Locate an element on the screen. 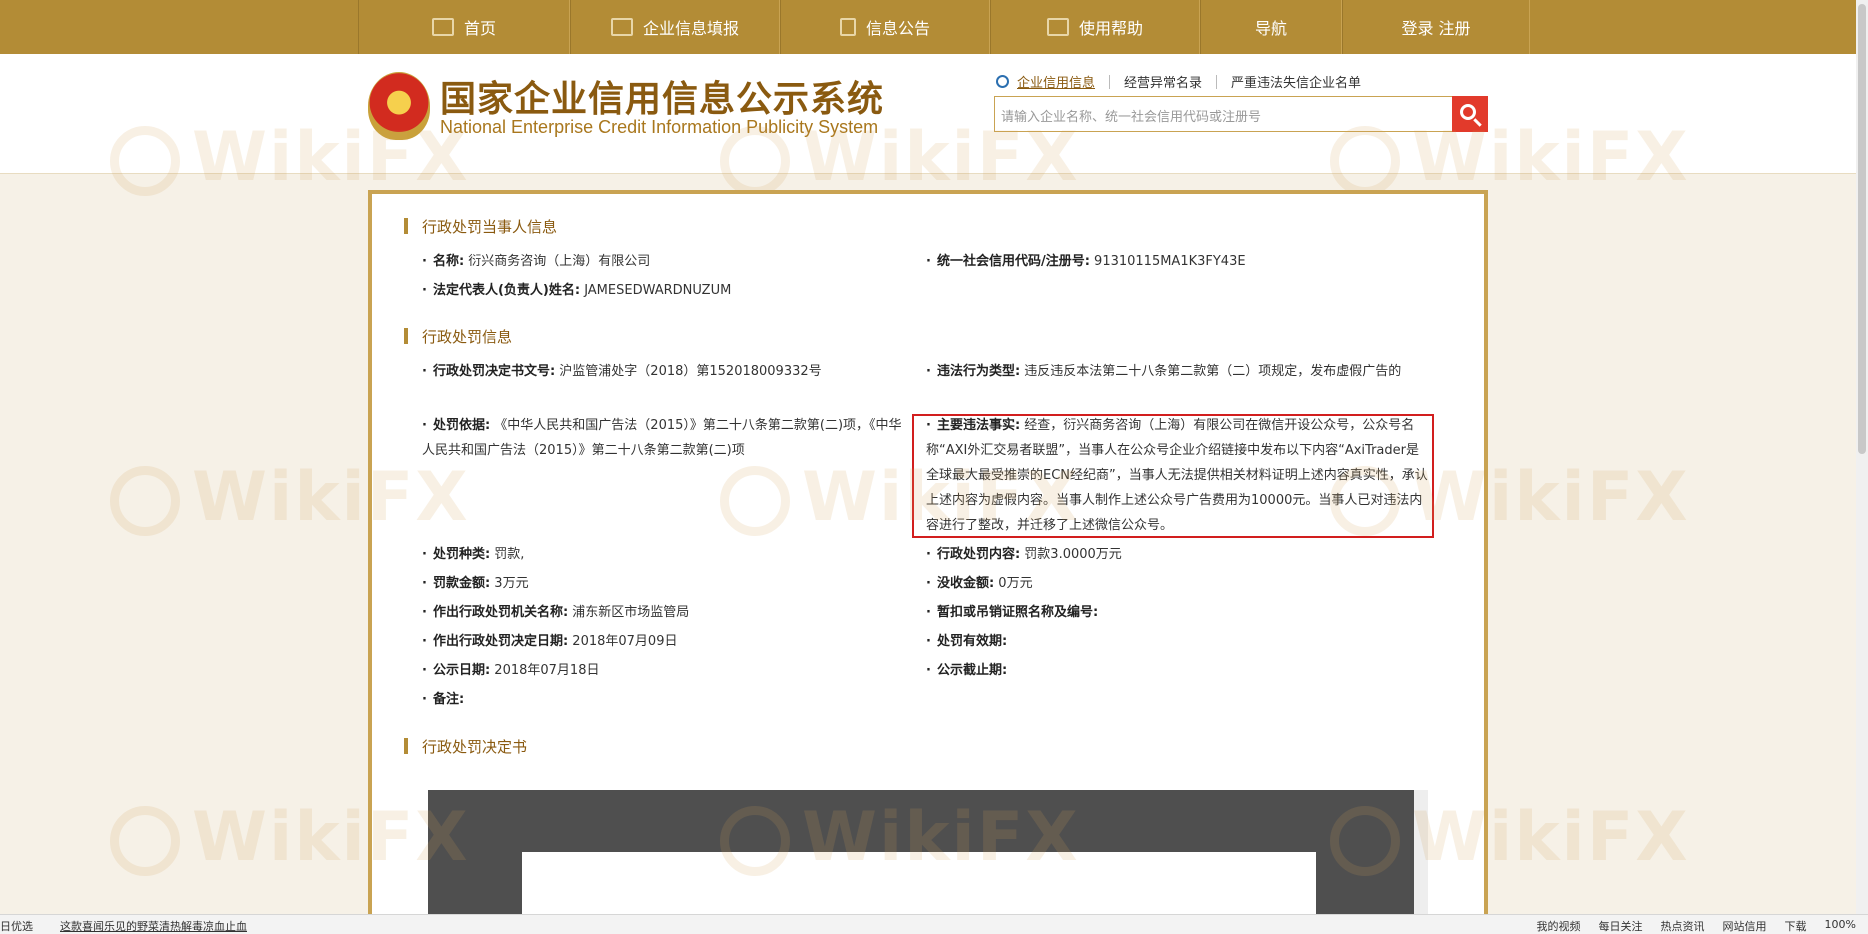  nav-home: 首页 is located at coordinates (464, 27).